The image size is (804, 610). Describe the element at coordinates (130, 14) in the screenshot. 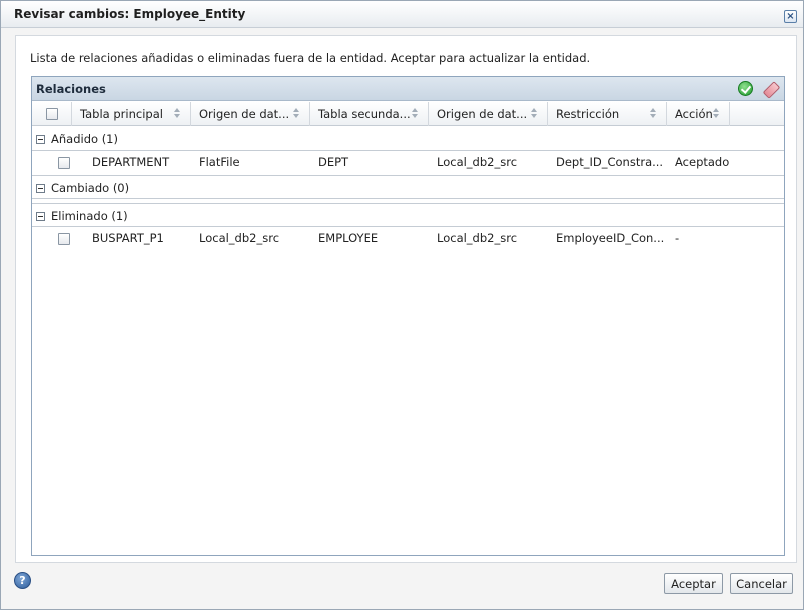

I see `dialog-title: Revisar cambios: Employee_Entity` at that location.